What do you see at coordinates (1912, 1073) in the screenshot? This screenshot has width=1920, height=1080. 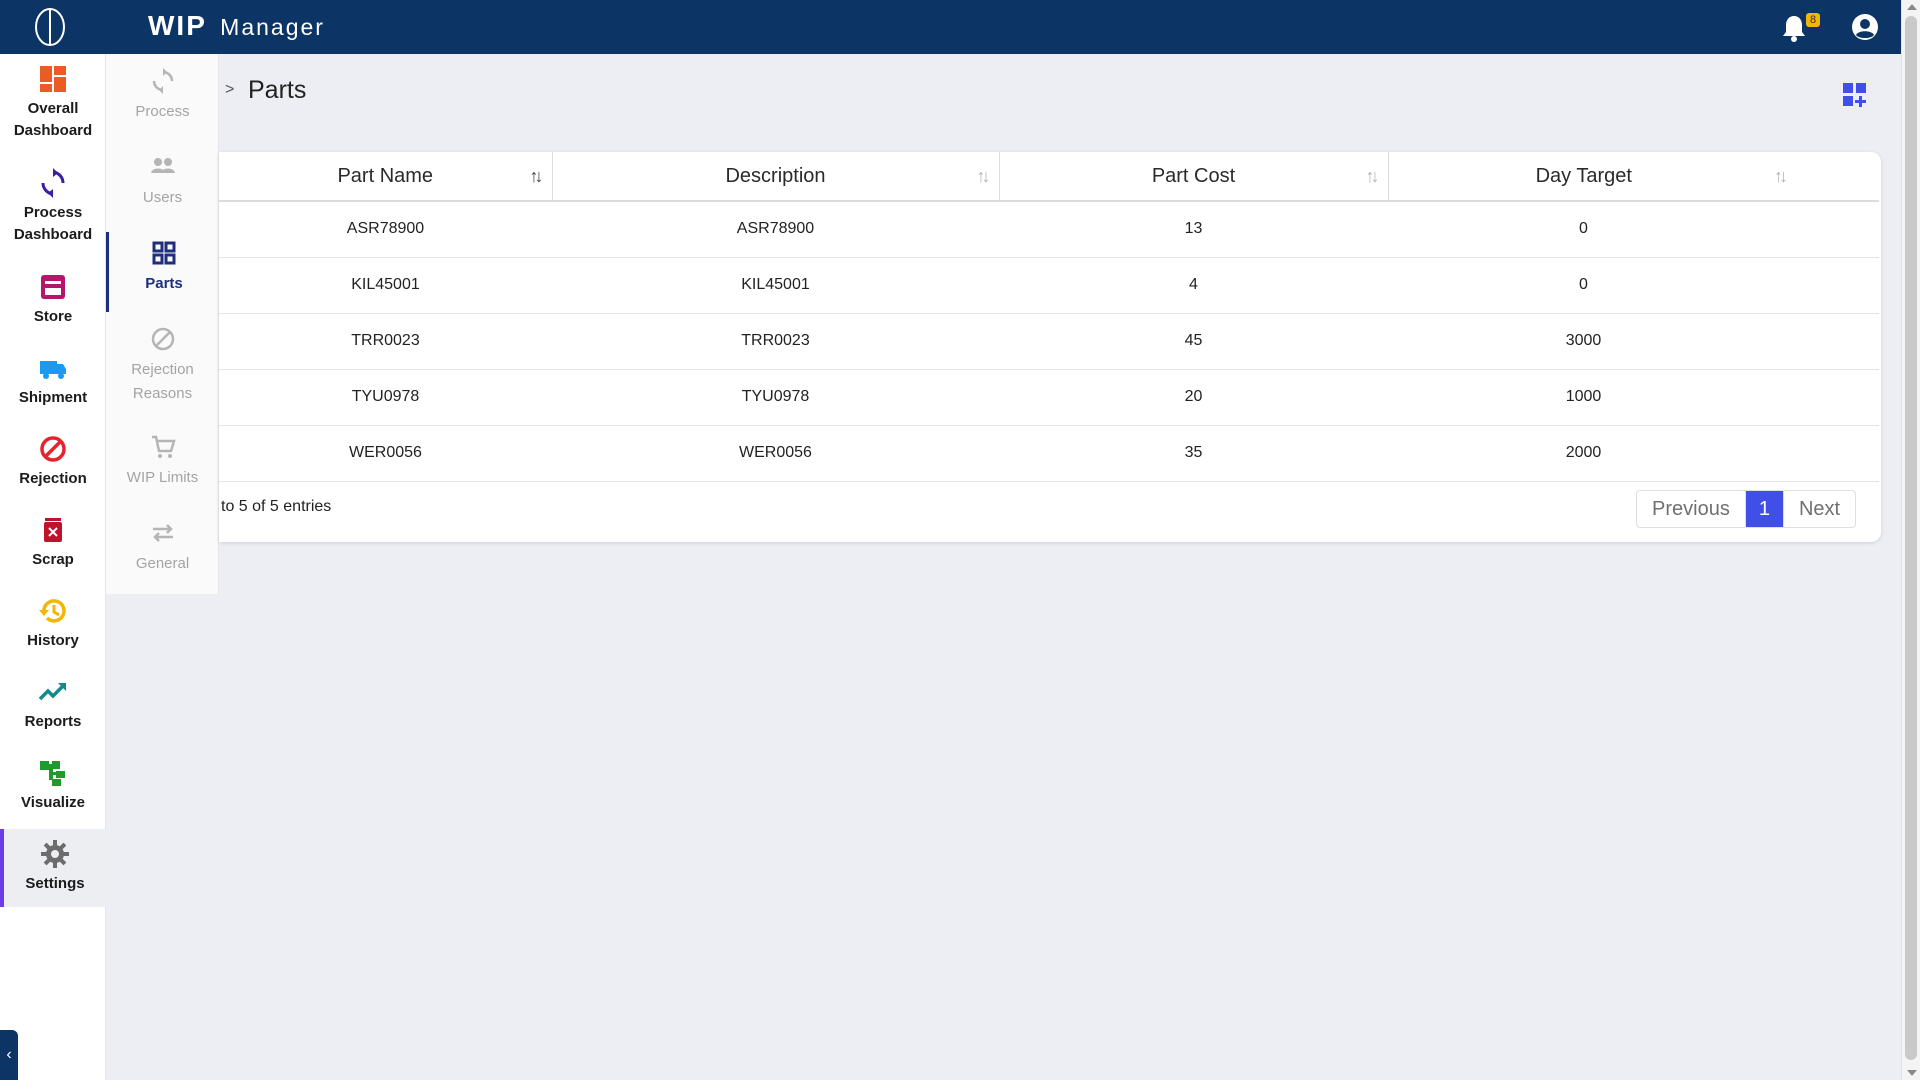 I see `scroll-down-arrow-icon` at bounding box center [1912, 1073].